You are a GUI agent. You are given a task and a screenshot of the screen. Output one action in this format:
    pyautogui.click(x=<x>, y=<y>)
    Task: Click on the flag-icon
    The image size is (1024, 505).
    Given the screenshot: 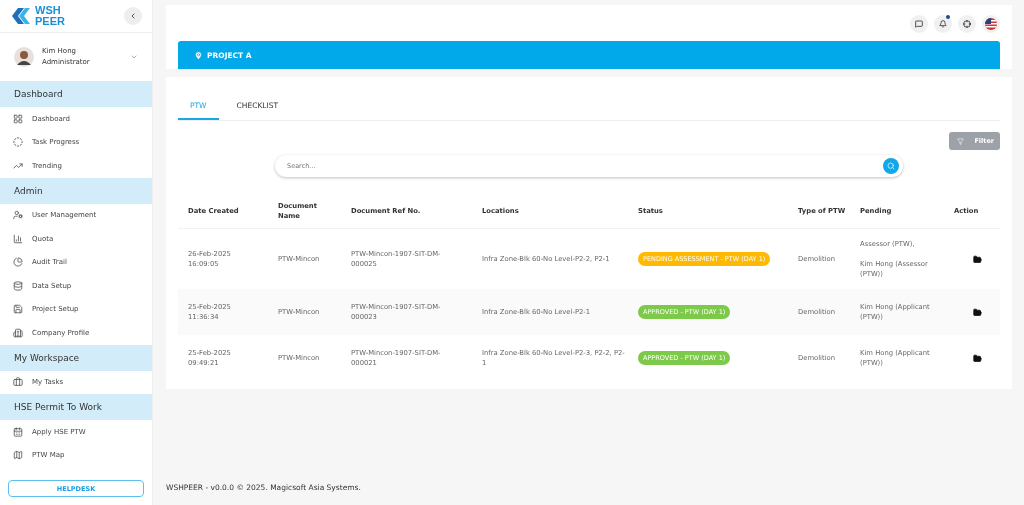 What is the action you would take?
    pyautogui.click(x=991, y=24)
    